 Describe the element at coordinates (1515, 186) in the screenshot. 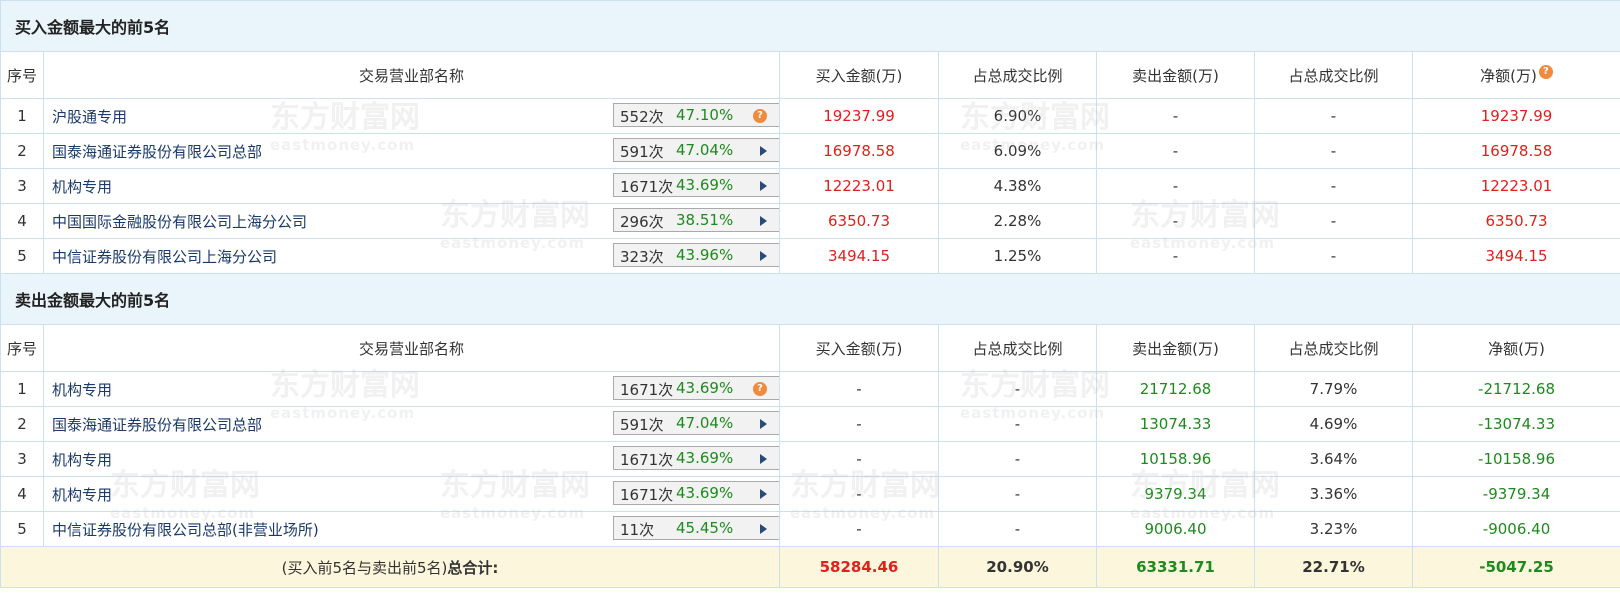

I see `row-net: 12223.01` at that location.